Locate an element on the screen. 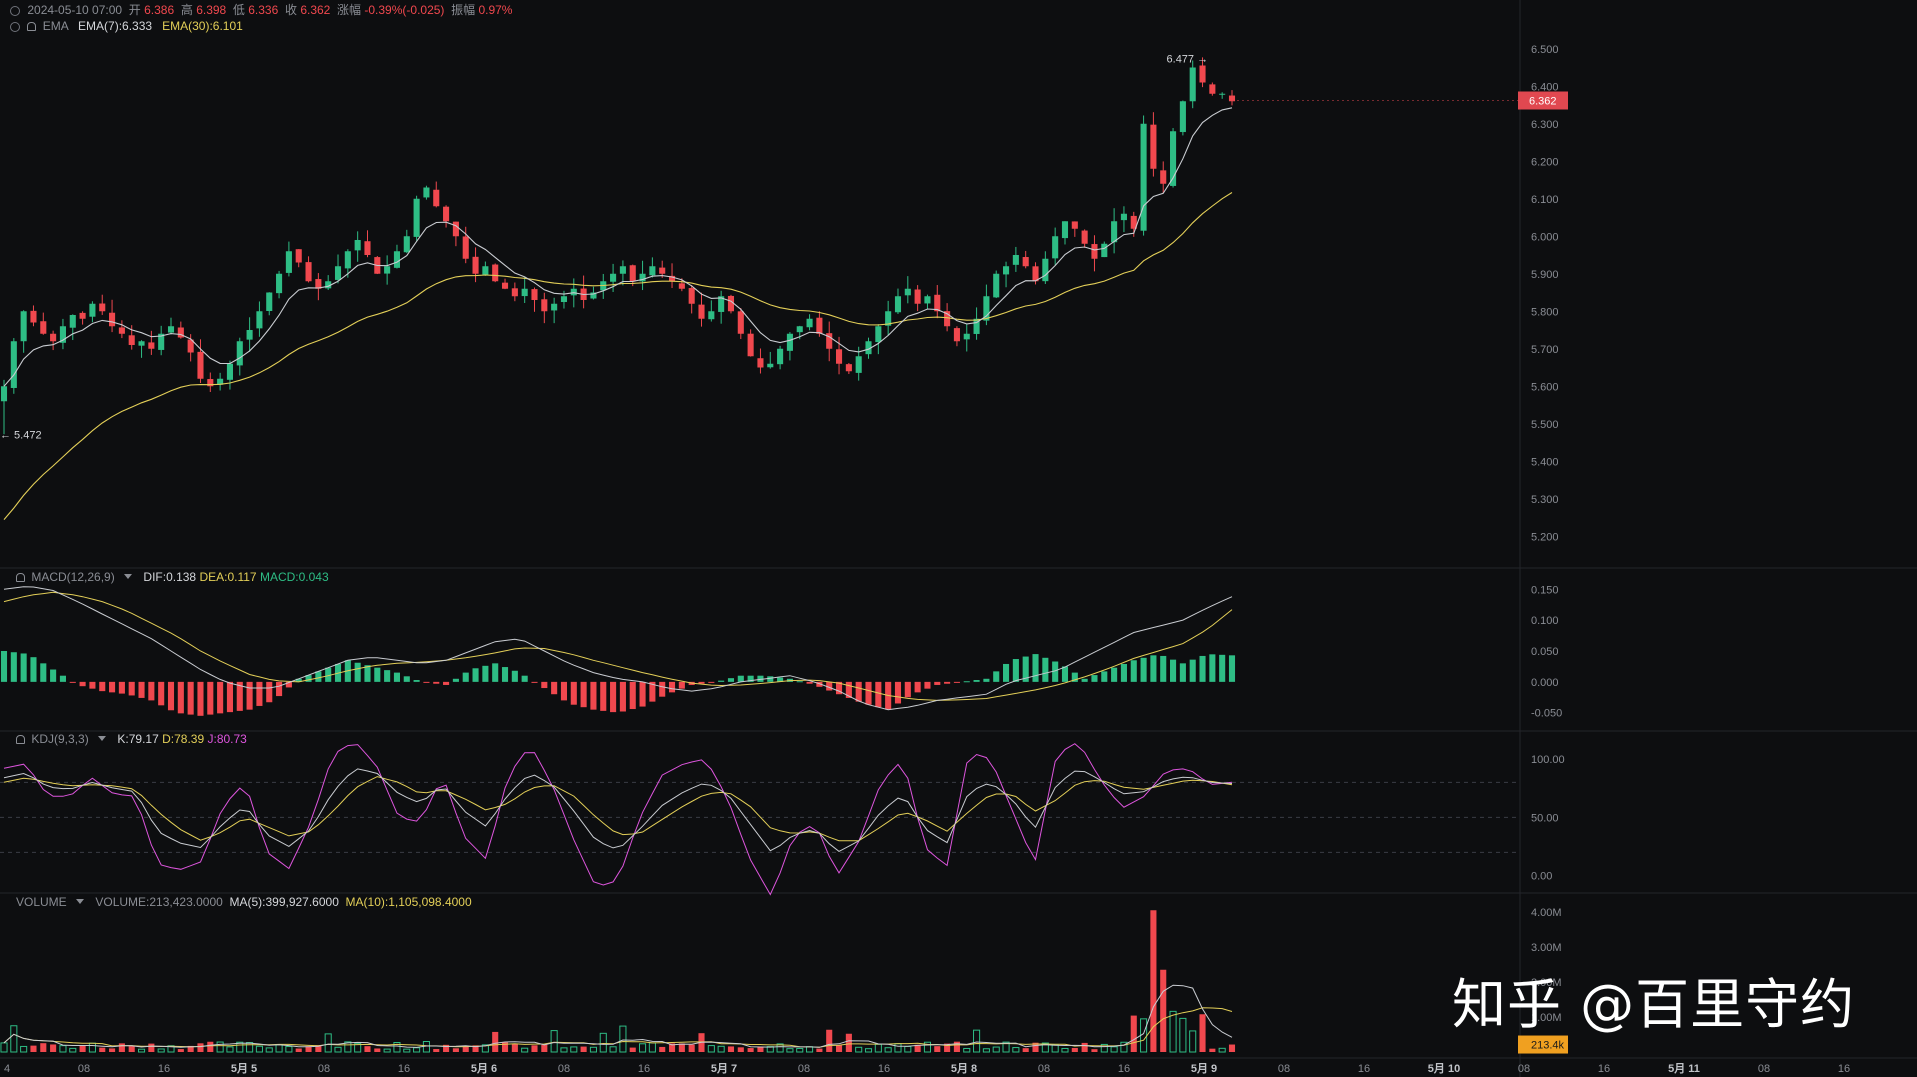 This screenshot has height=1077, width=1917. price-axis-tick: 6.500 is located at coordinates (1545, 50).